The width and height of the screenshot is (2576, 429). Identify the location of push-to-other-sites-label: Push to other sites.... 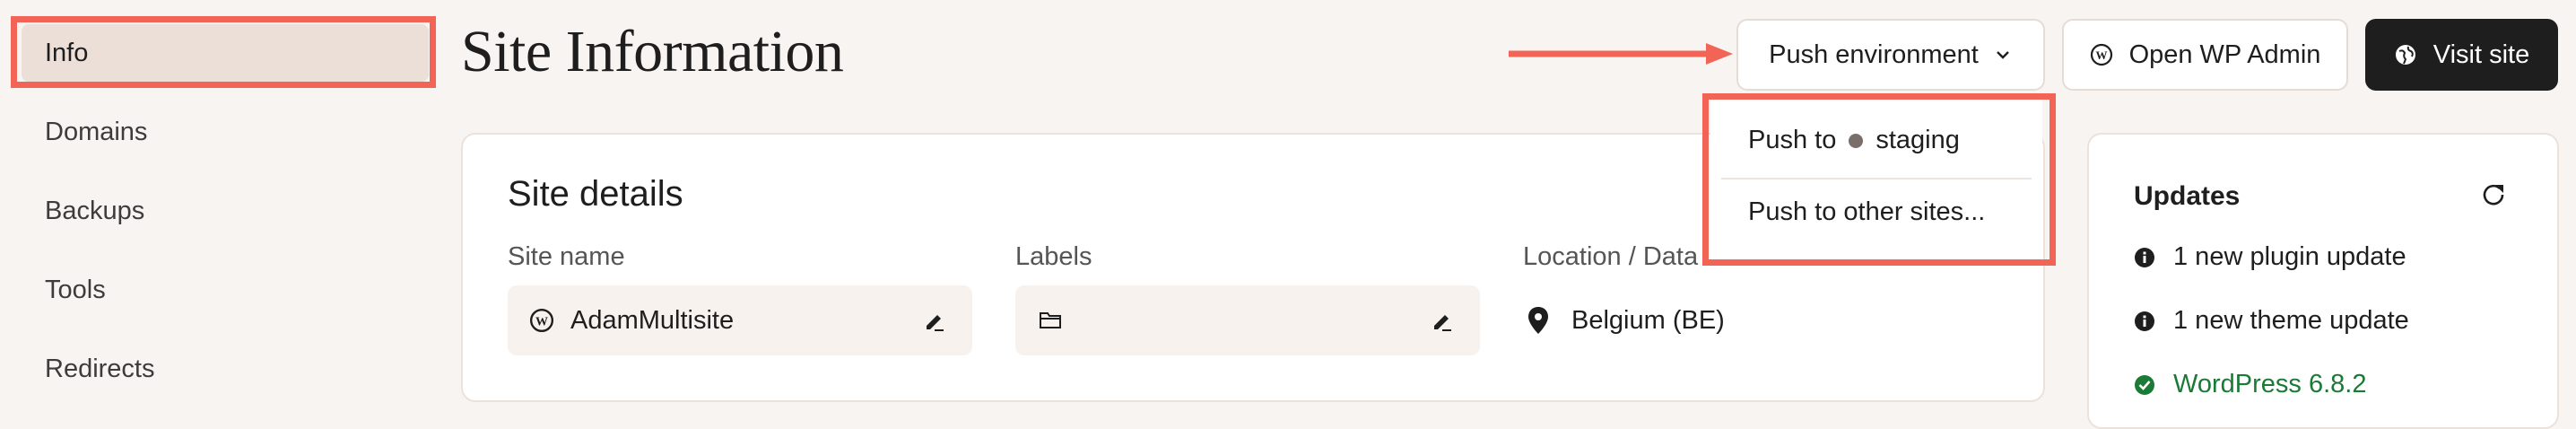
(1867, 211).